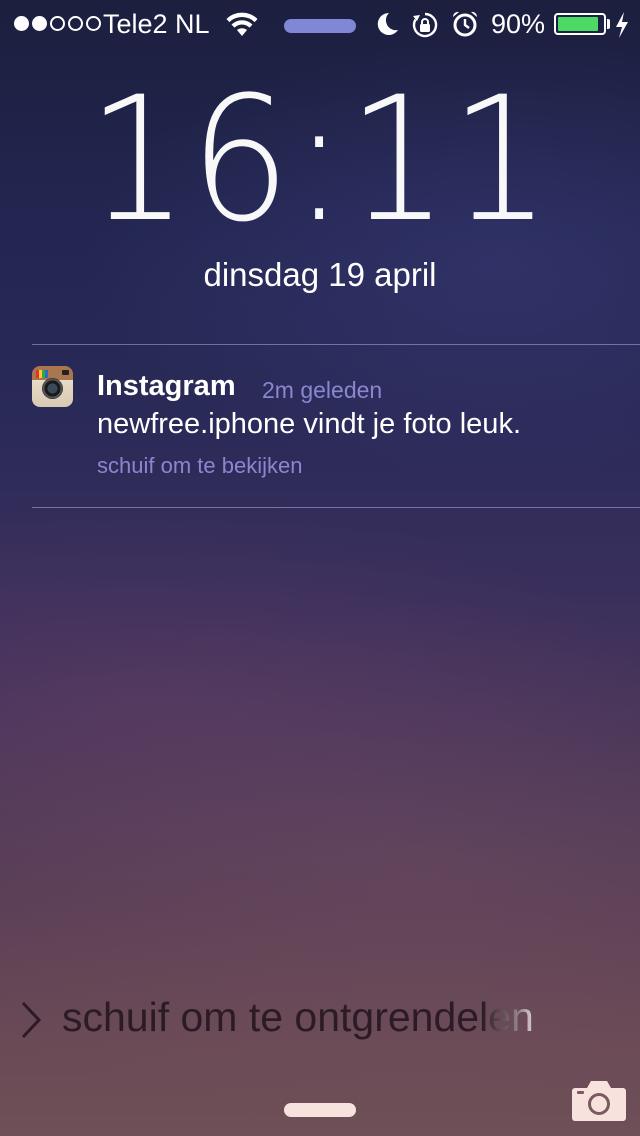  I want to click on instagram-icon-stripes, so click(42, 374).